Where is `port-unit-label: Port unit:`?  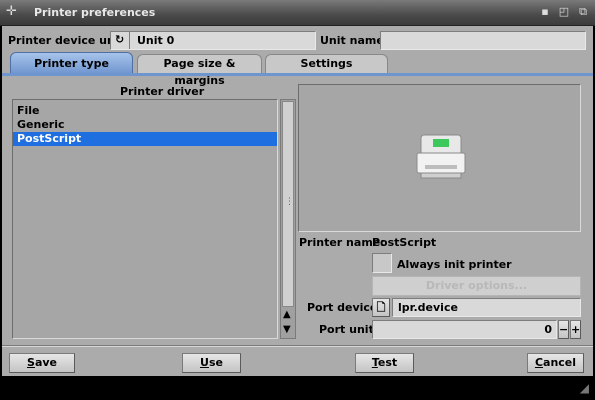
port-unit-label: Port unit: is located at coordinates (349, 329).